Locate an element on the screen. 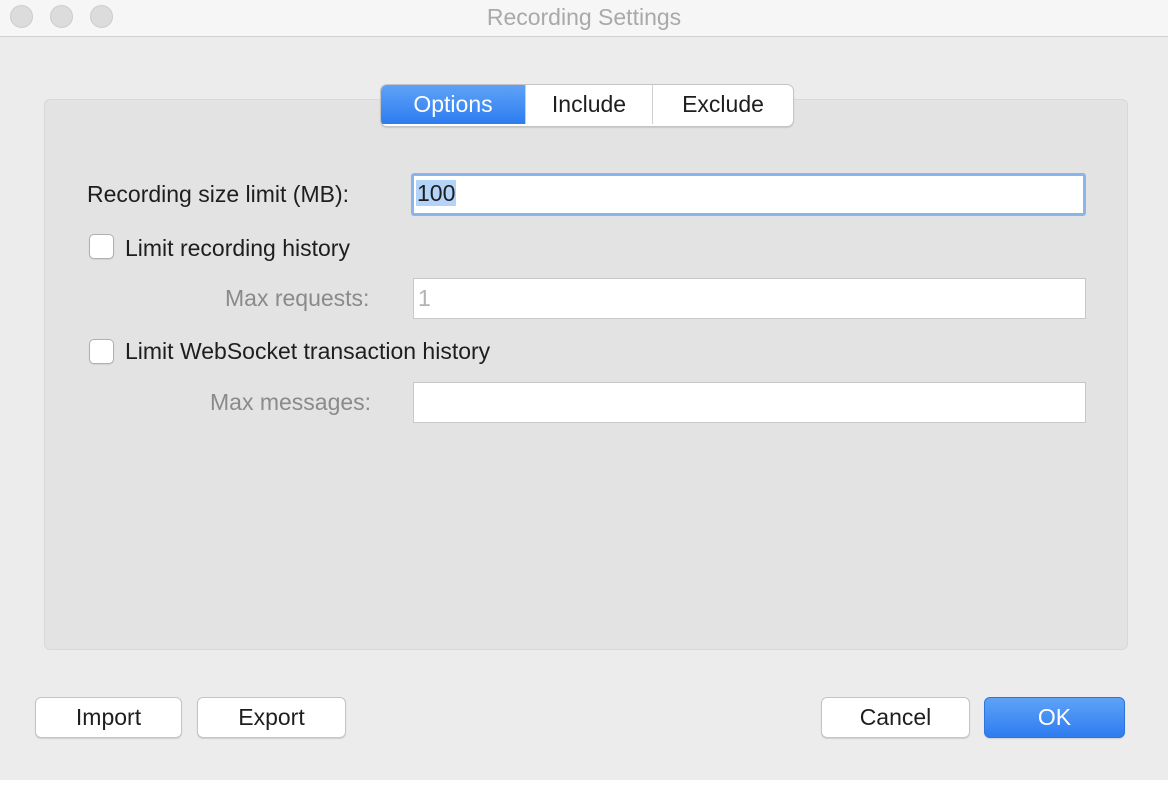 This screenshot has width=1168, height=786. tab-bar: Options Include Exclude is located at coordinates (587, 105).